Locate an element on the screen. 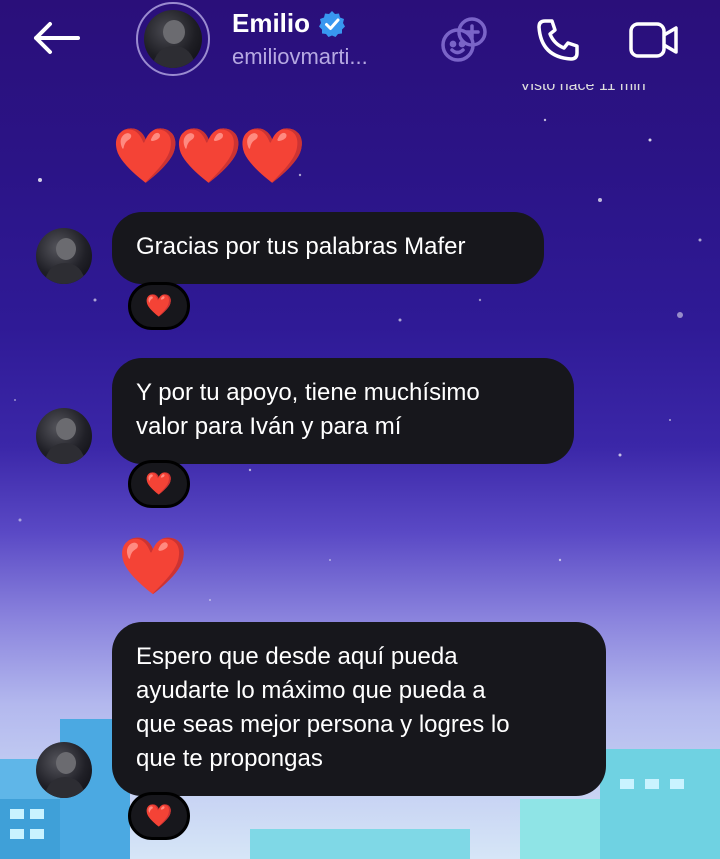 This screenshot has width=720, height=859. back-arrow-icon is located at coordinates (56, 38).